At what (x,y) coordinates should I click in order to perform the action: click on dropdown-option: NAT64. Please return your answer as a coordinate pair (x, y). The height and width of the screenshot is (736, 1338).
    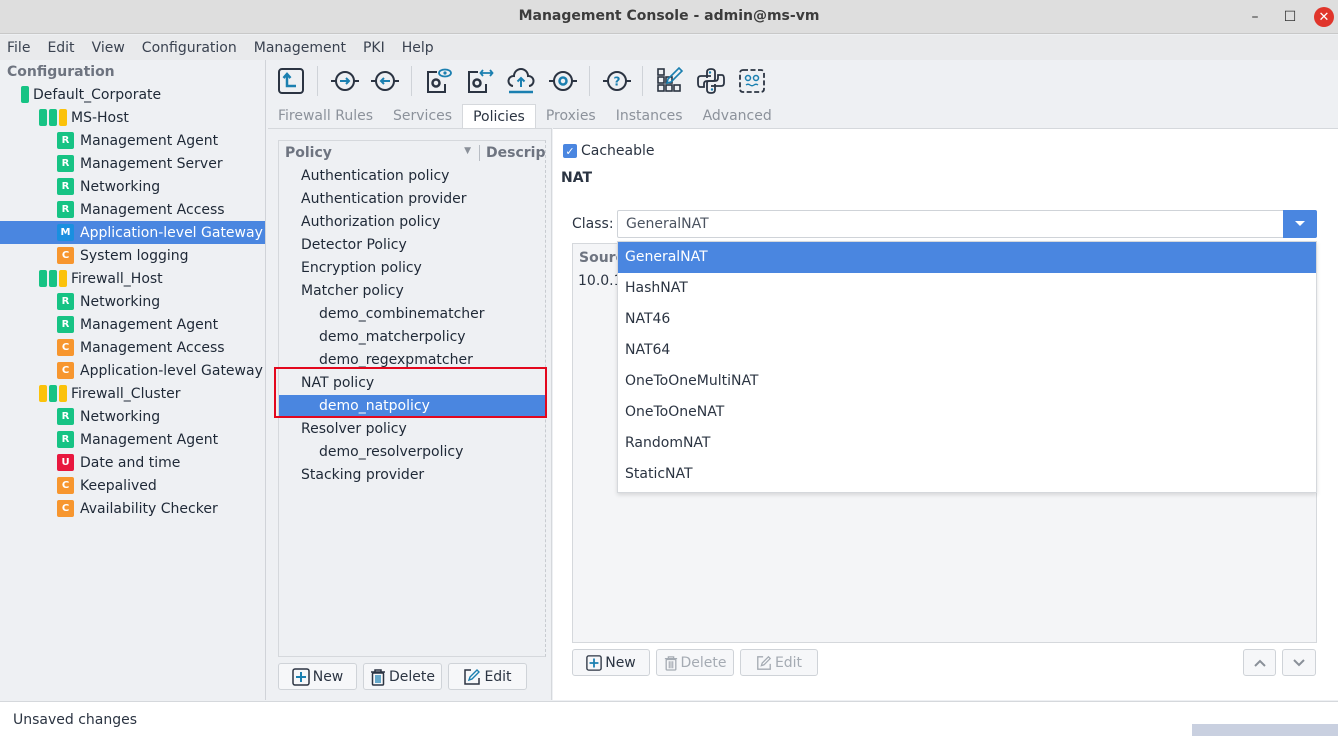
    Looking at the image, I should click on (967, 350).